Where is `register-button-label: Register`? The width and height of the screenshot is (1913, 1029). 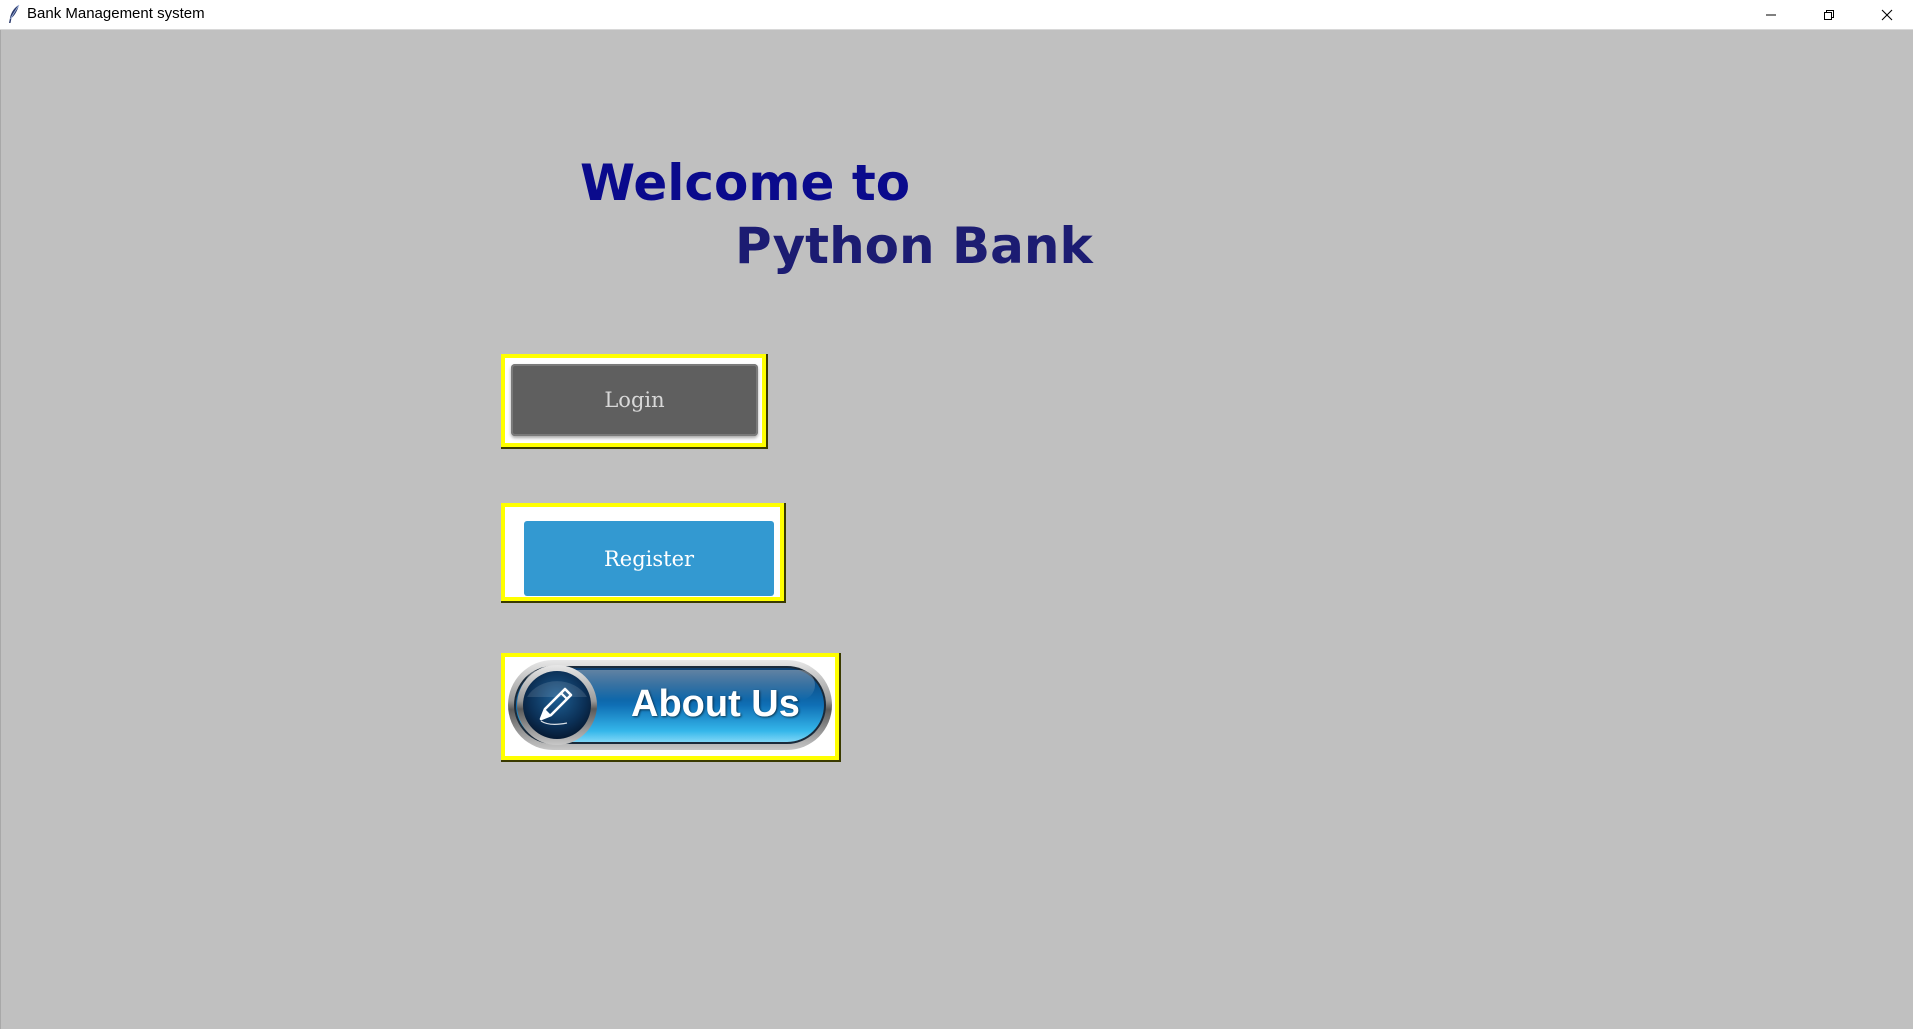 register-button-label: Register is located at coordinates (649, 558).